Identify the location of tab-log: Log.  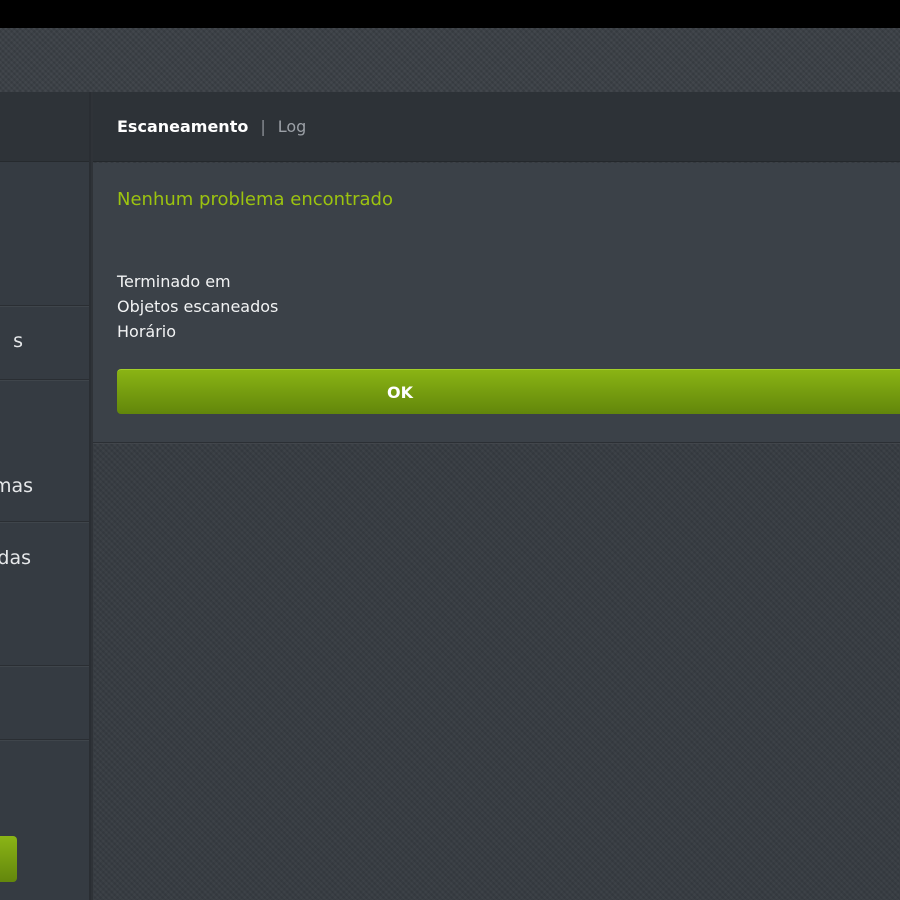
(292, 126).